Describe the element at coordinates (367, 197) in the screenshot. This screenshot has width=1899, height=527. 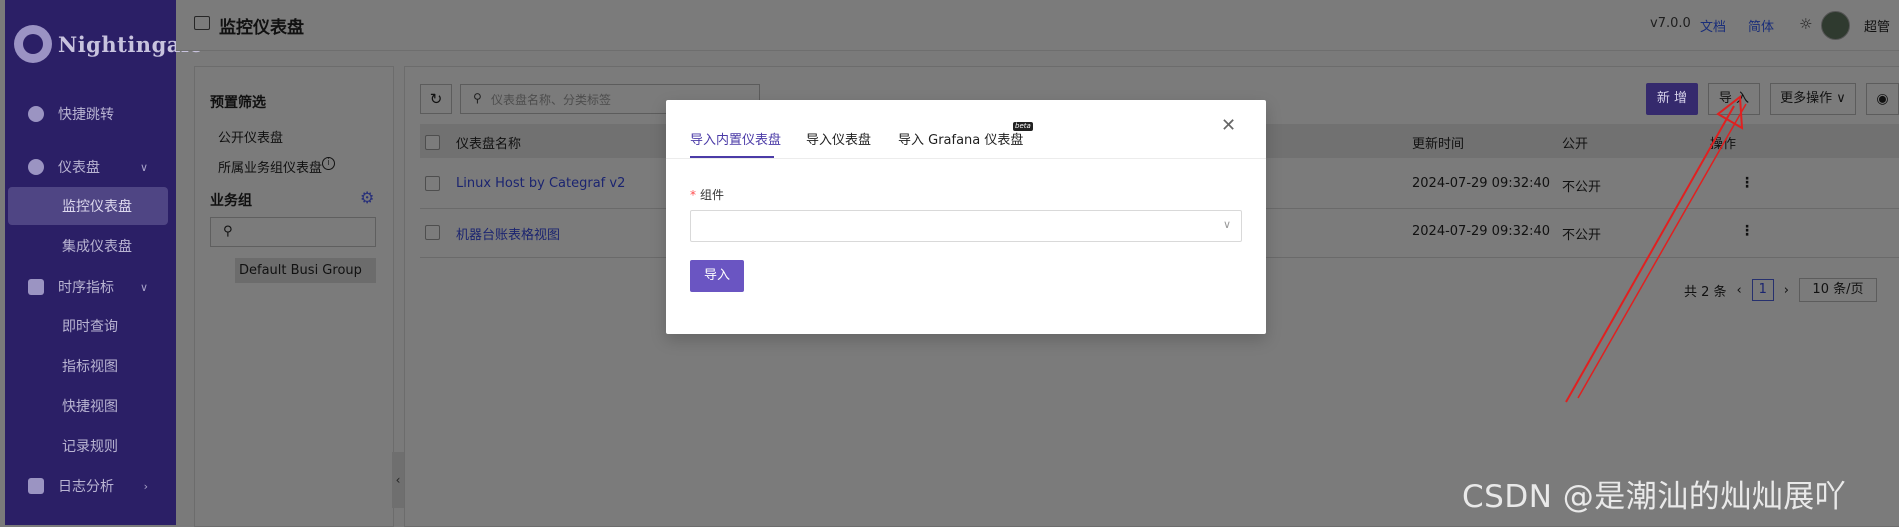
I see `gear-icon: ⚙` at that location.